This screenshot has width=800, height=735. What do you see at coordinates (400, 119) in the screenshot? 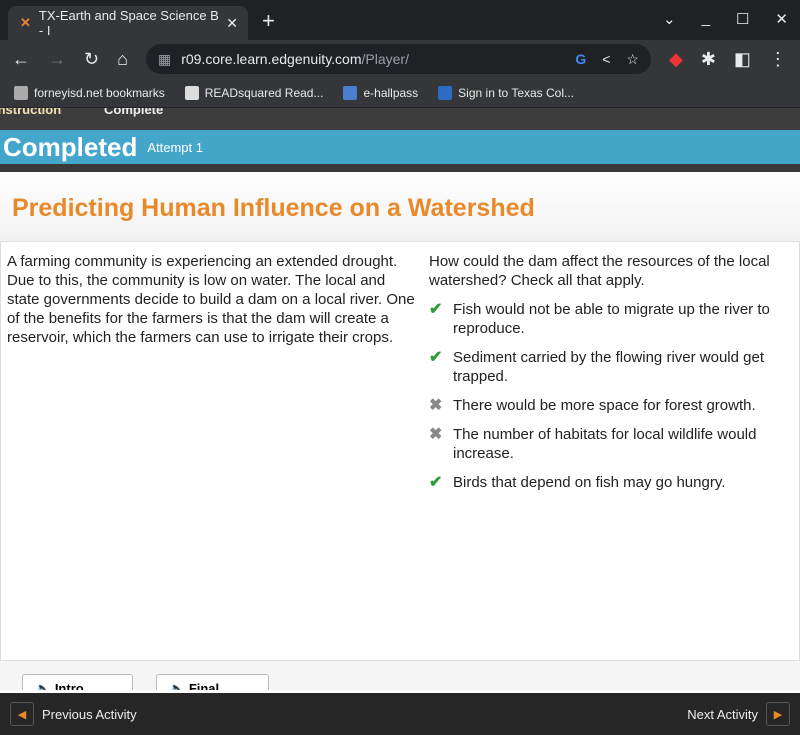
I see `activity-nav: Instruction Complete` at bounding box center [400, 119].